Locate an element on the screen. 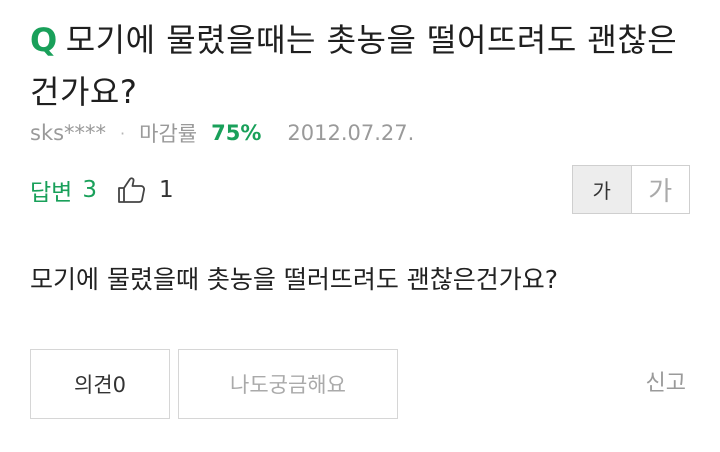  question-stats: 답변 3 1 is located at coordinates (102, 190).